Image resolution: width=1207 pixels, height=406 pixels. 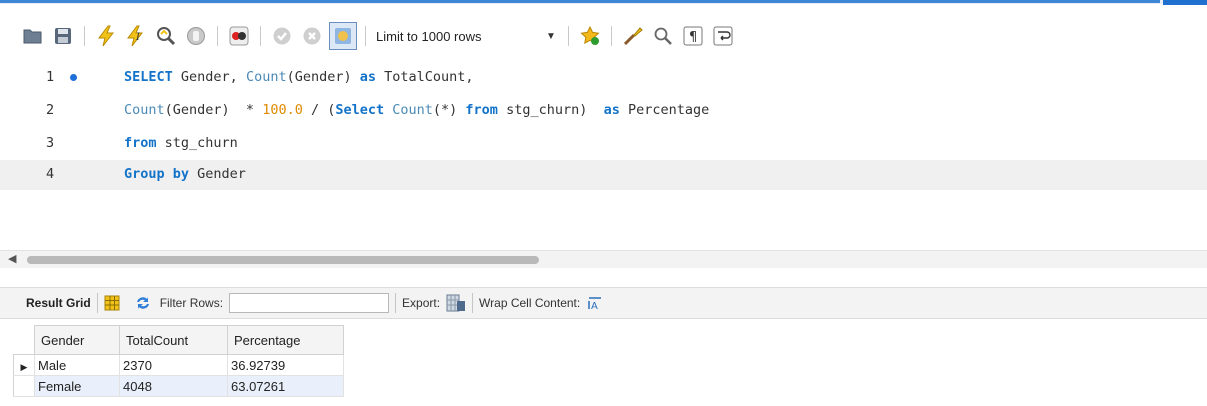 What do you see at coordinates (50, 77) in the screenshot?
I see `line-number: 1` at bounding box center [50, 77].